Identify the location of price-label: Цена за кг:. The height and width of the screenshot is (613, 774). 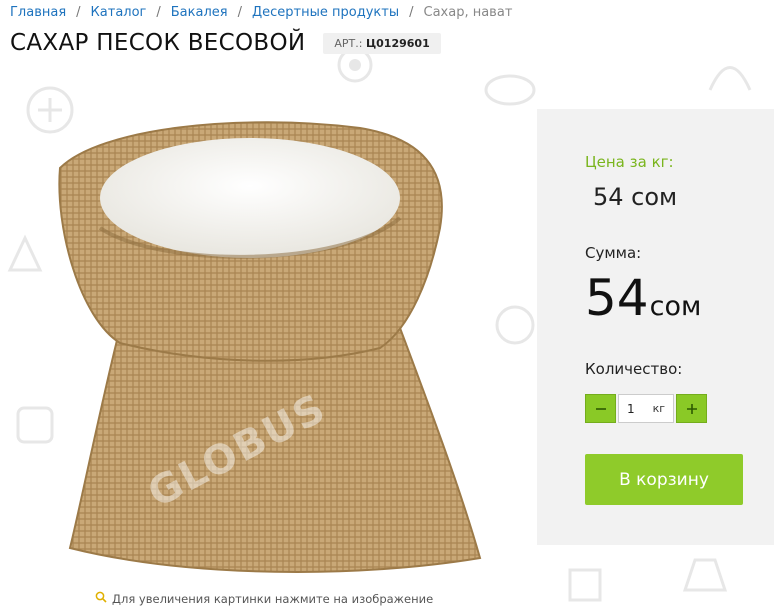
(629, 162).